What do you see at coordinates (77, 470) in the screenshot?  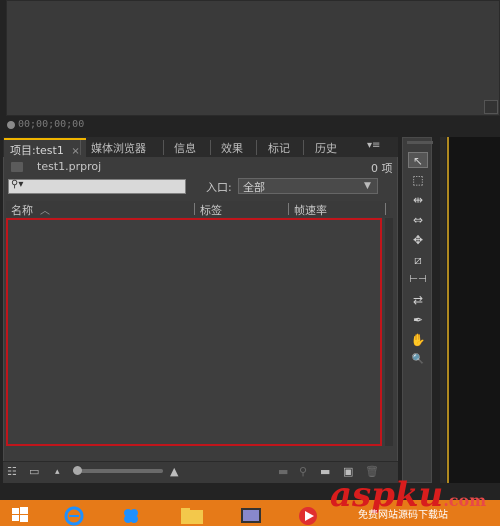 I see `zoom-slider-handle` at bounding box center [77, 470].